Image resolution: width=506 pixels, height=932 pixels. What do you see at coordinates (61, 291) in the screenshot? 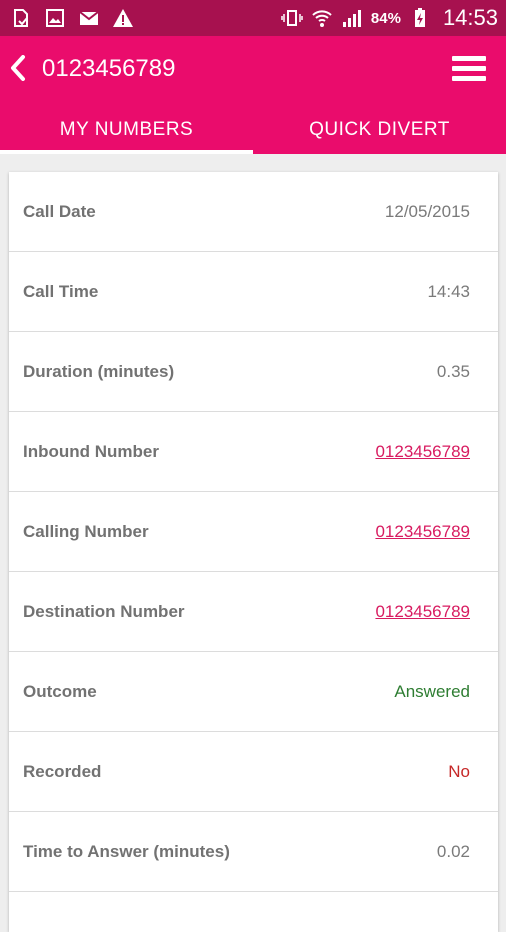
I see `call-time-label: Call Time` at bounding box center [61, 291].